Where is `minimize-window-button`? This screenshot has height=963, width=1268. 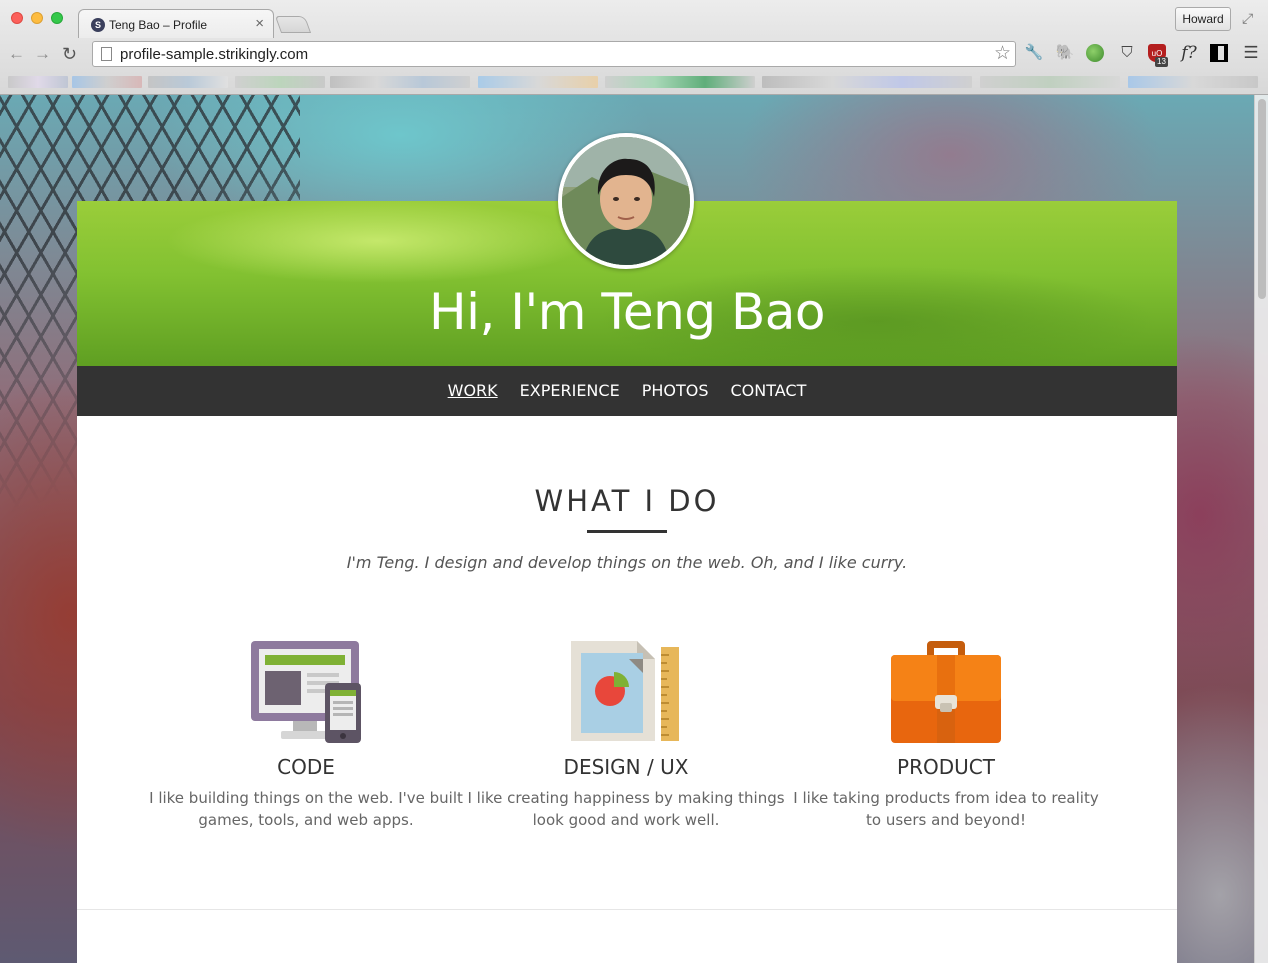 minimize-window-button is located at coordinates (37, 18).